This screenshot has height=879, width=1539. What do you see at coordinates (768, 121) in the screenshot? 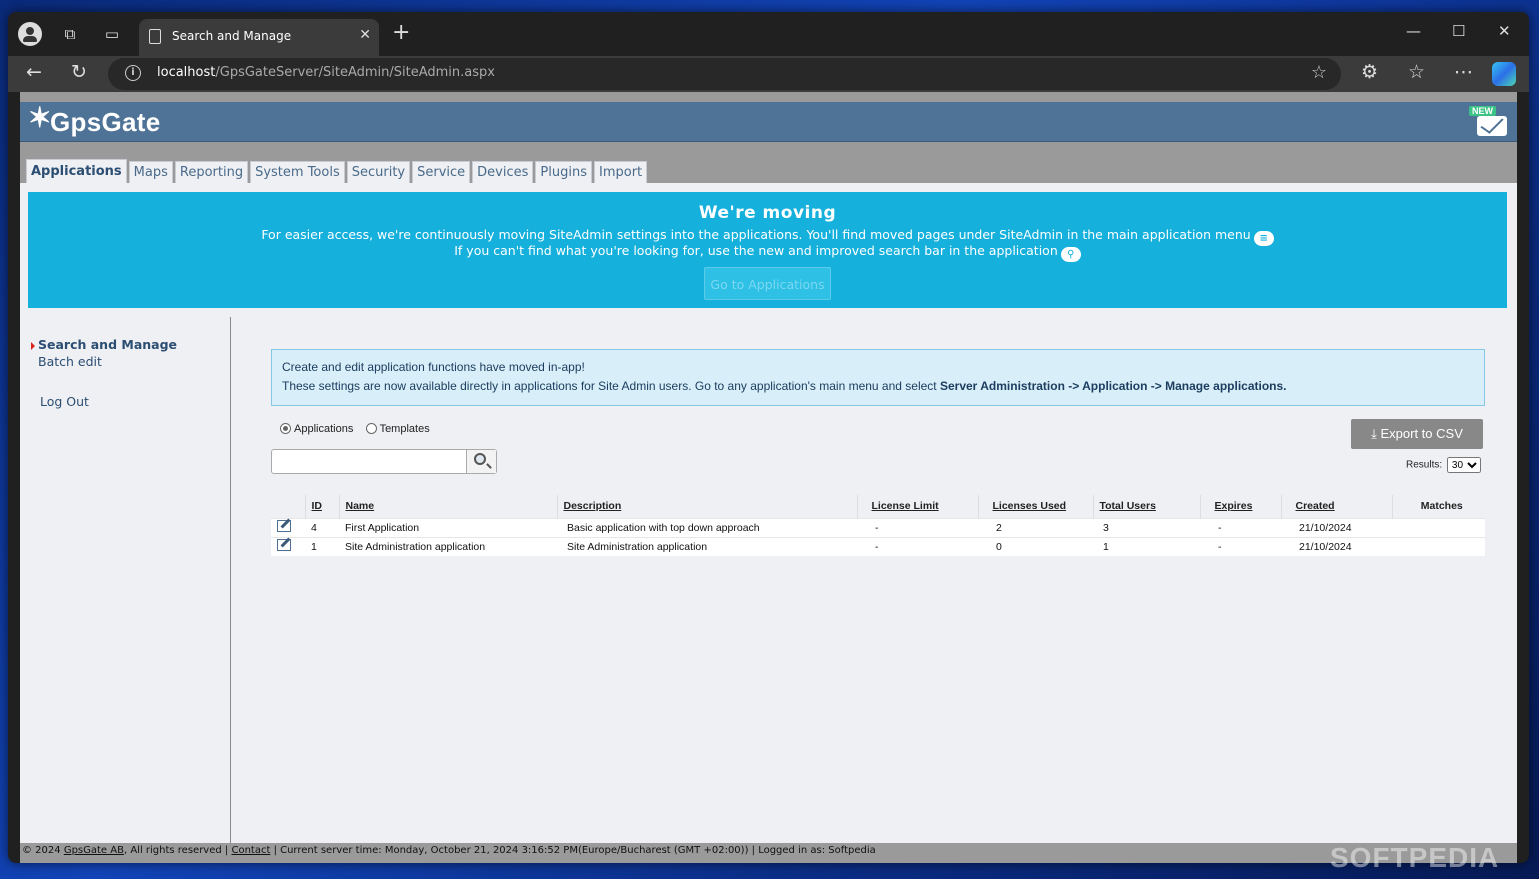
I see `app-header: GpsGate NEW` at bounding box center [768, 121].